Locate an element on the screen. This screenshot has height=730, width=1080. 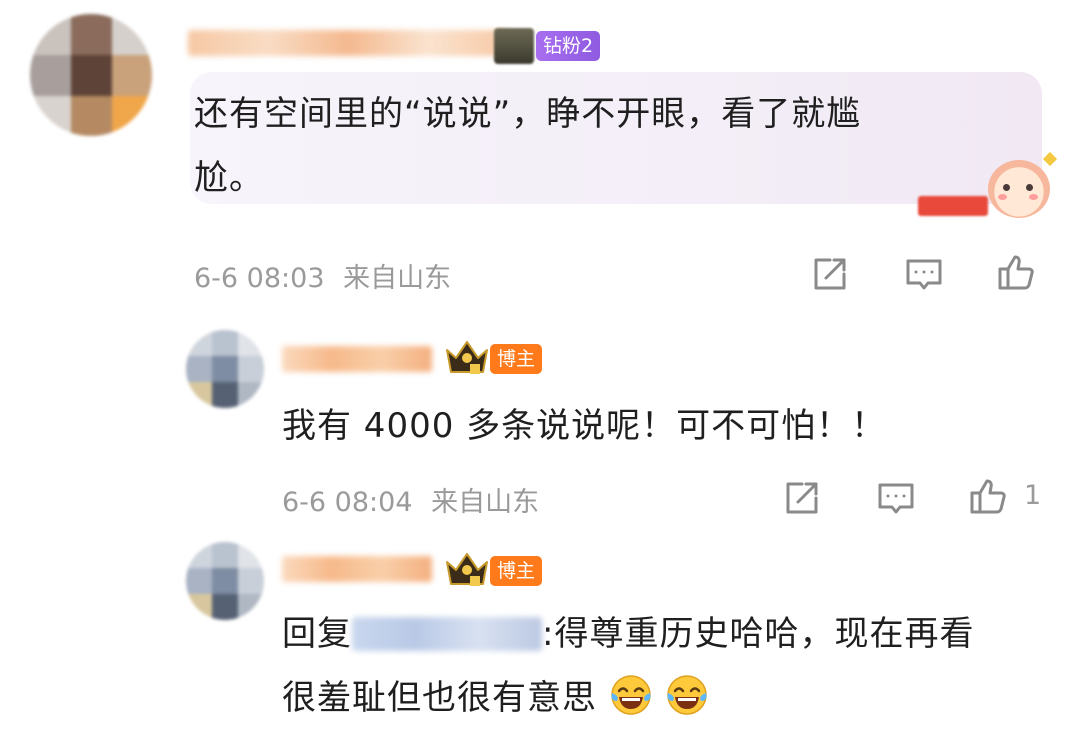
comment-meta: 6-6 08:03 来自山东 is located at coordinates (322, 275).